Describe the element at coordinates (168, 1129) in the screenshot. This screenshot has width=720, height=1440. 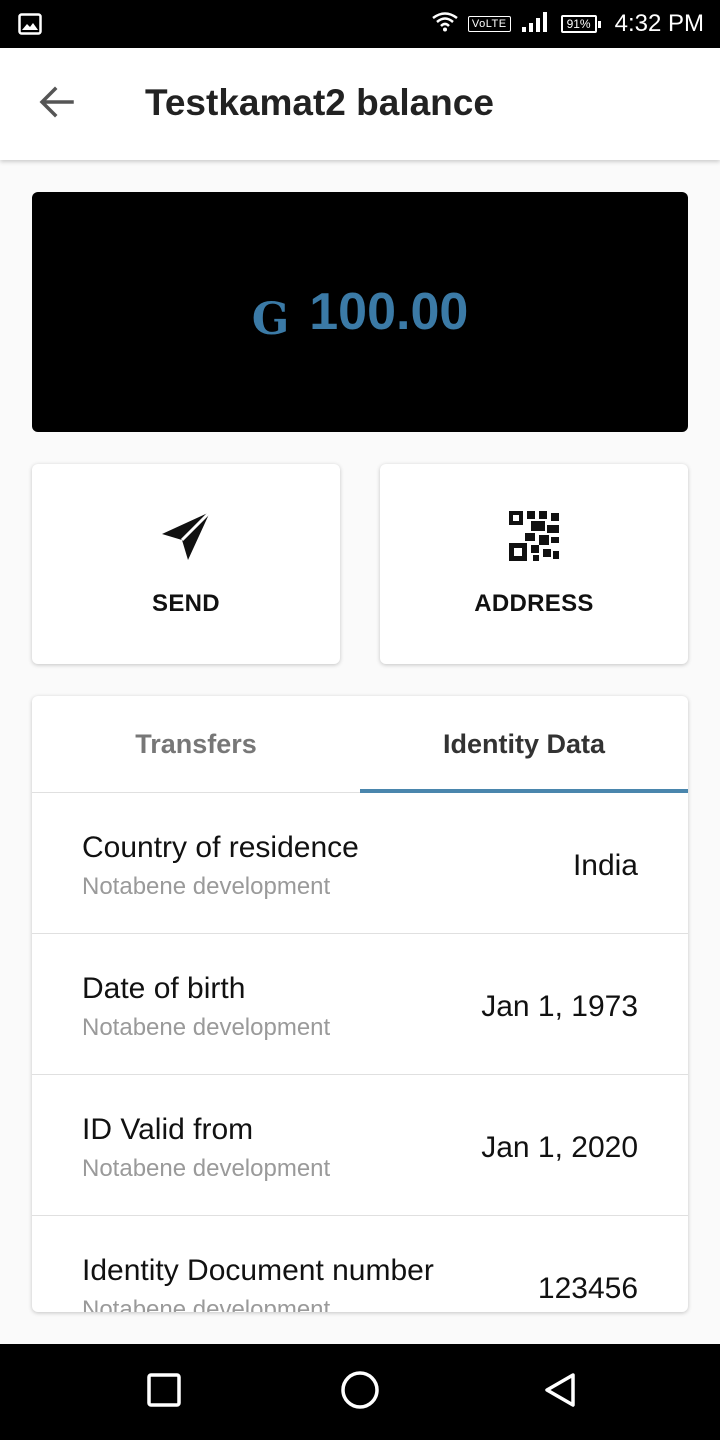
I see `row-title: ID Valid from` at that location.